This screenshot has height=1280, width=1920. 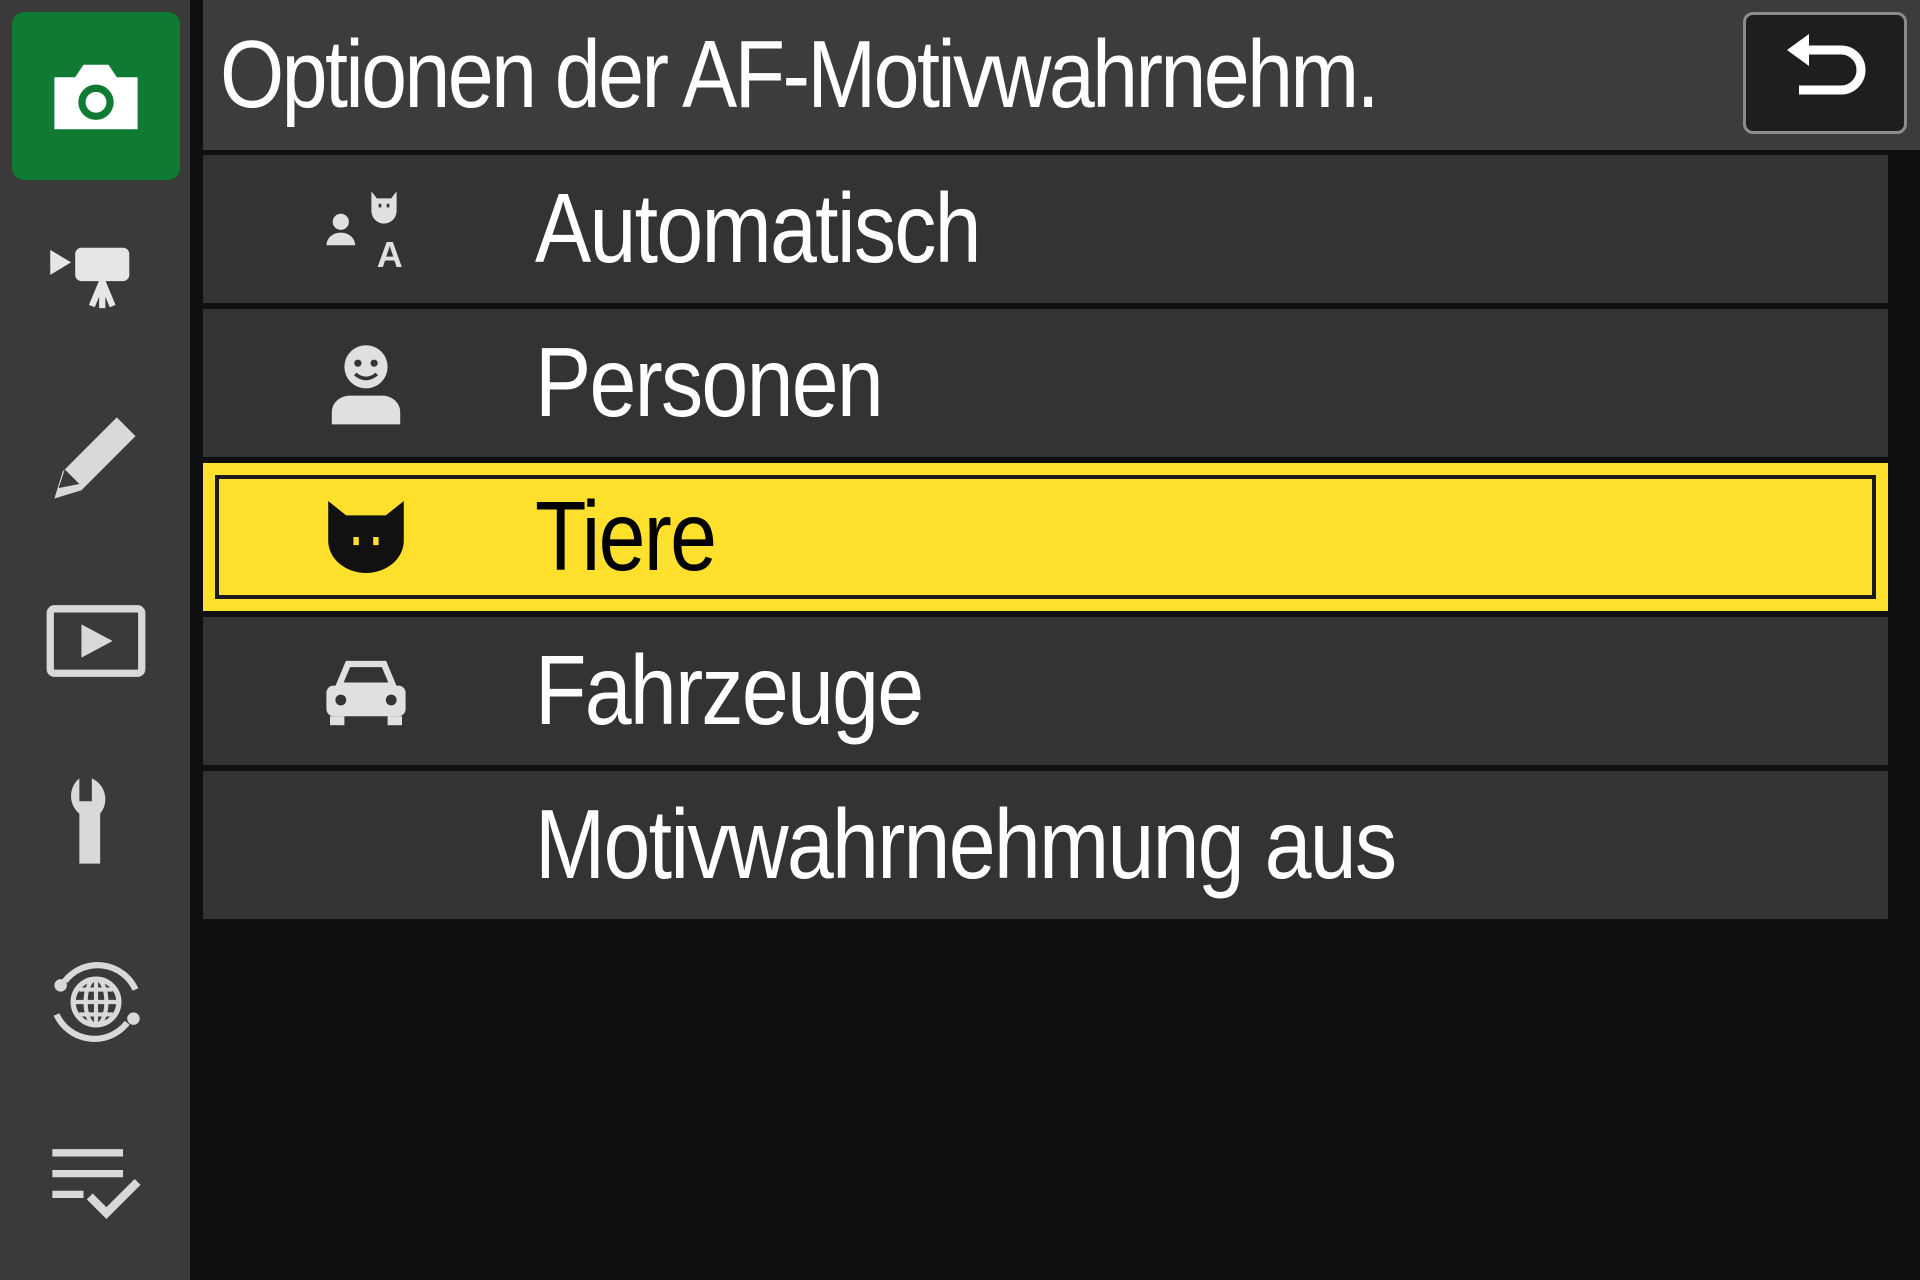 I want to click on svg-text: A, so click(x=390, y=254).